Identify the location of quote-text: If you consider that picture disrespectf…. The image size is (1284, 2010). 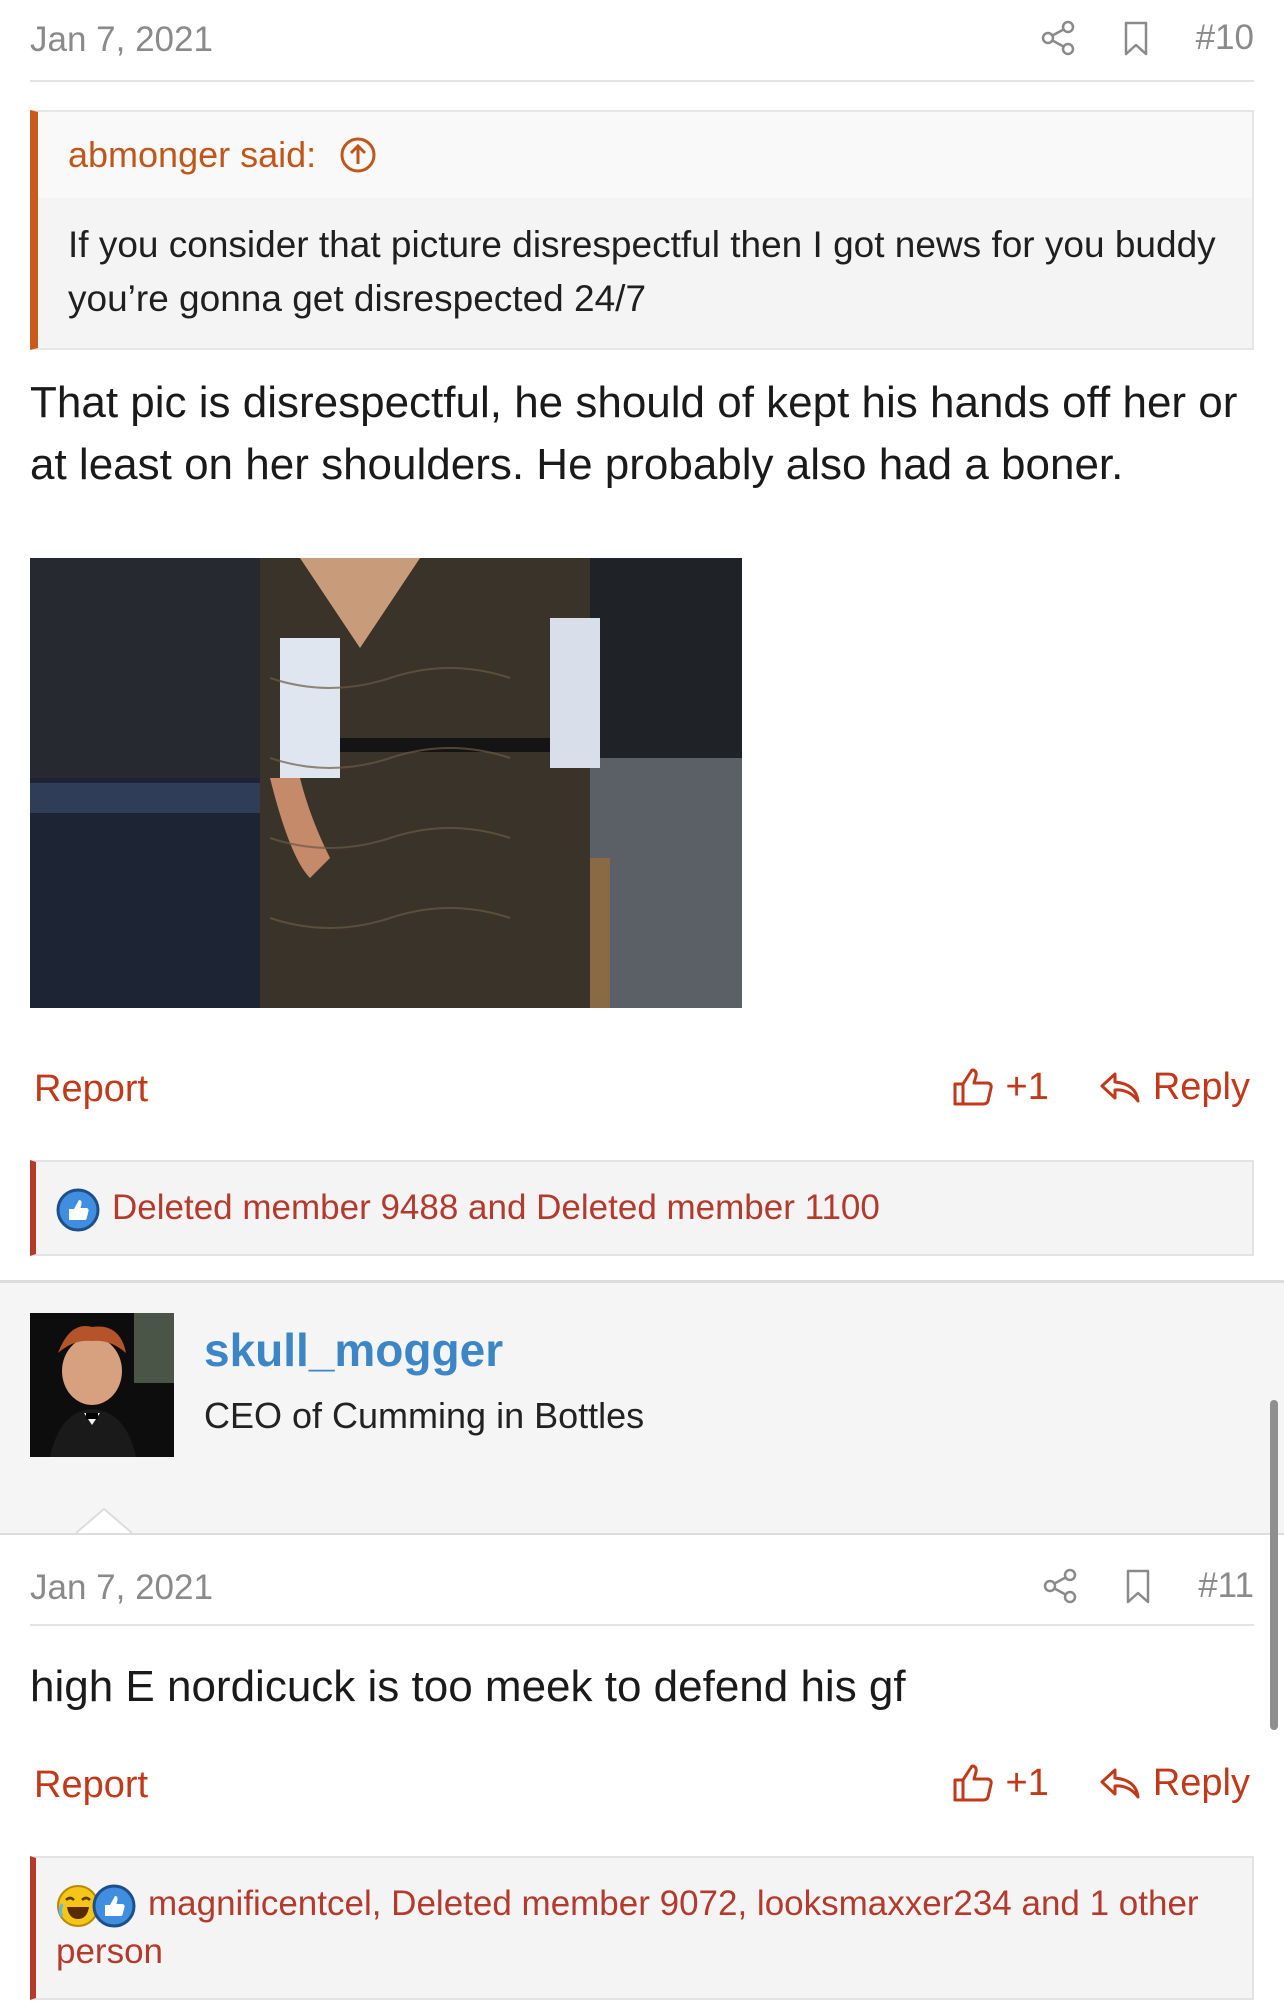
(642, 271).